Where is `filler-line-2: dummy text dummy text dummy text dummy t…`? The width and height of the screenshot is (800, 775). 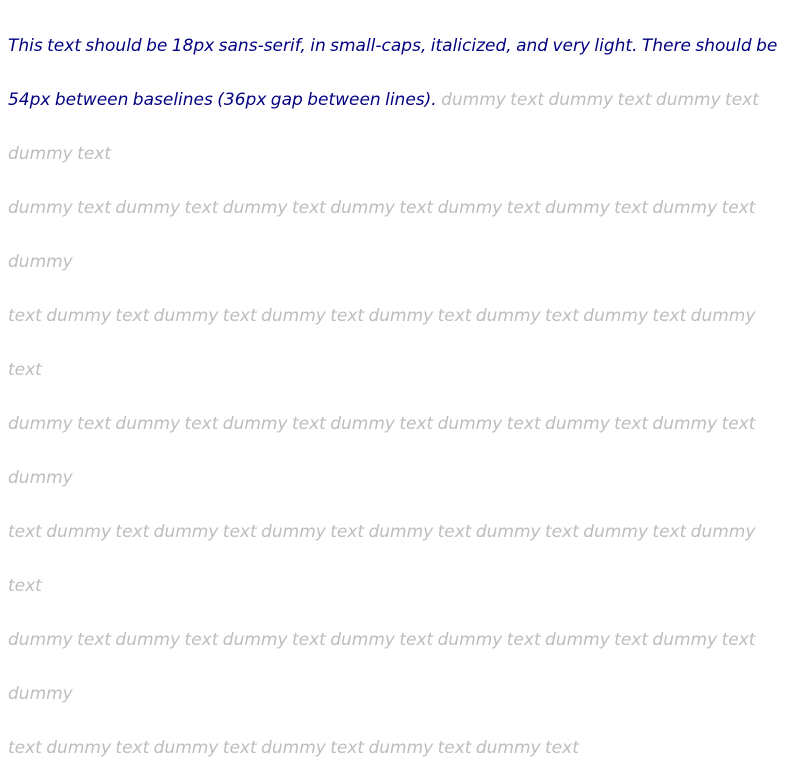
filler-line-2: dummy text dummy text dummy text dummy t… is located at coordinates (382, 235).